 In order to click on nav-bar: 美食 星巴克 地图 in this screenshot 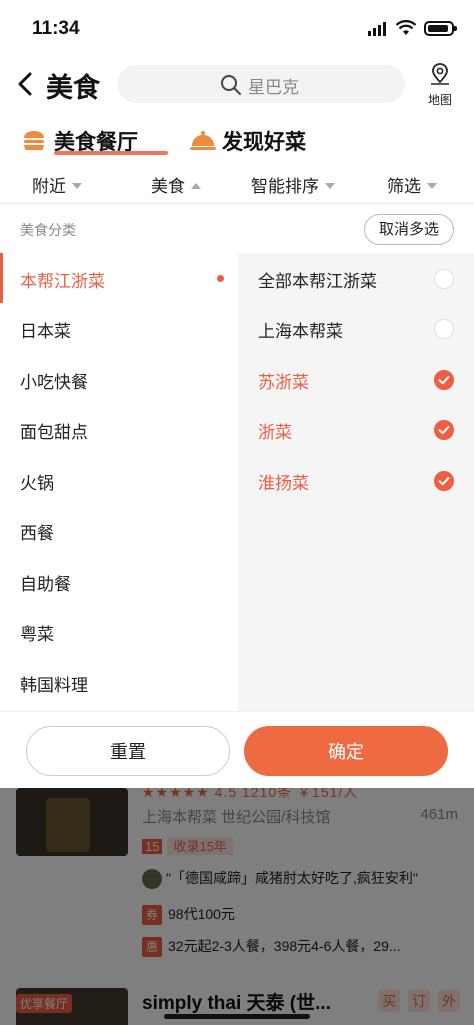, I will do `click(237, 84)`.